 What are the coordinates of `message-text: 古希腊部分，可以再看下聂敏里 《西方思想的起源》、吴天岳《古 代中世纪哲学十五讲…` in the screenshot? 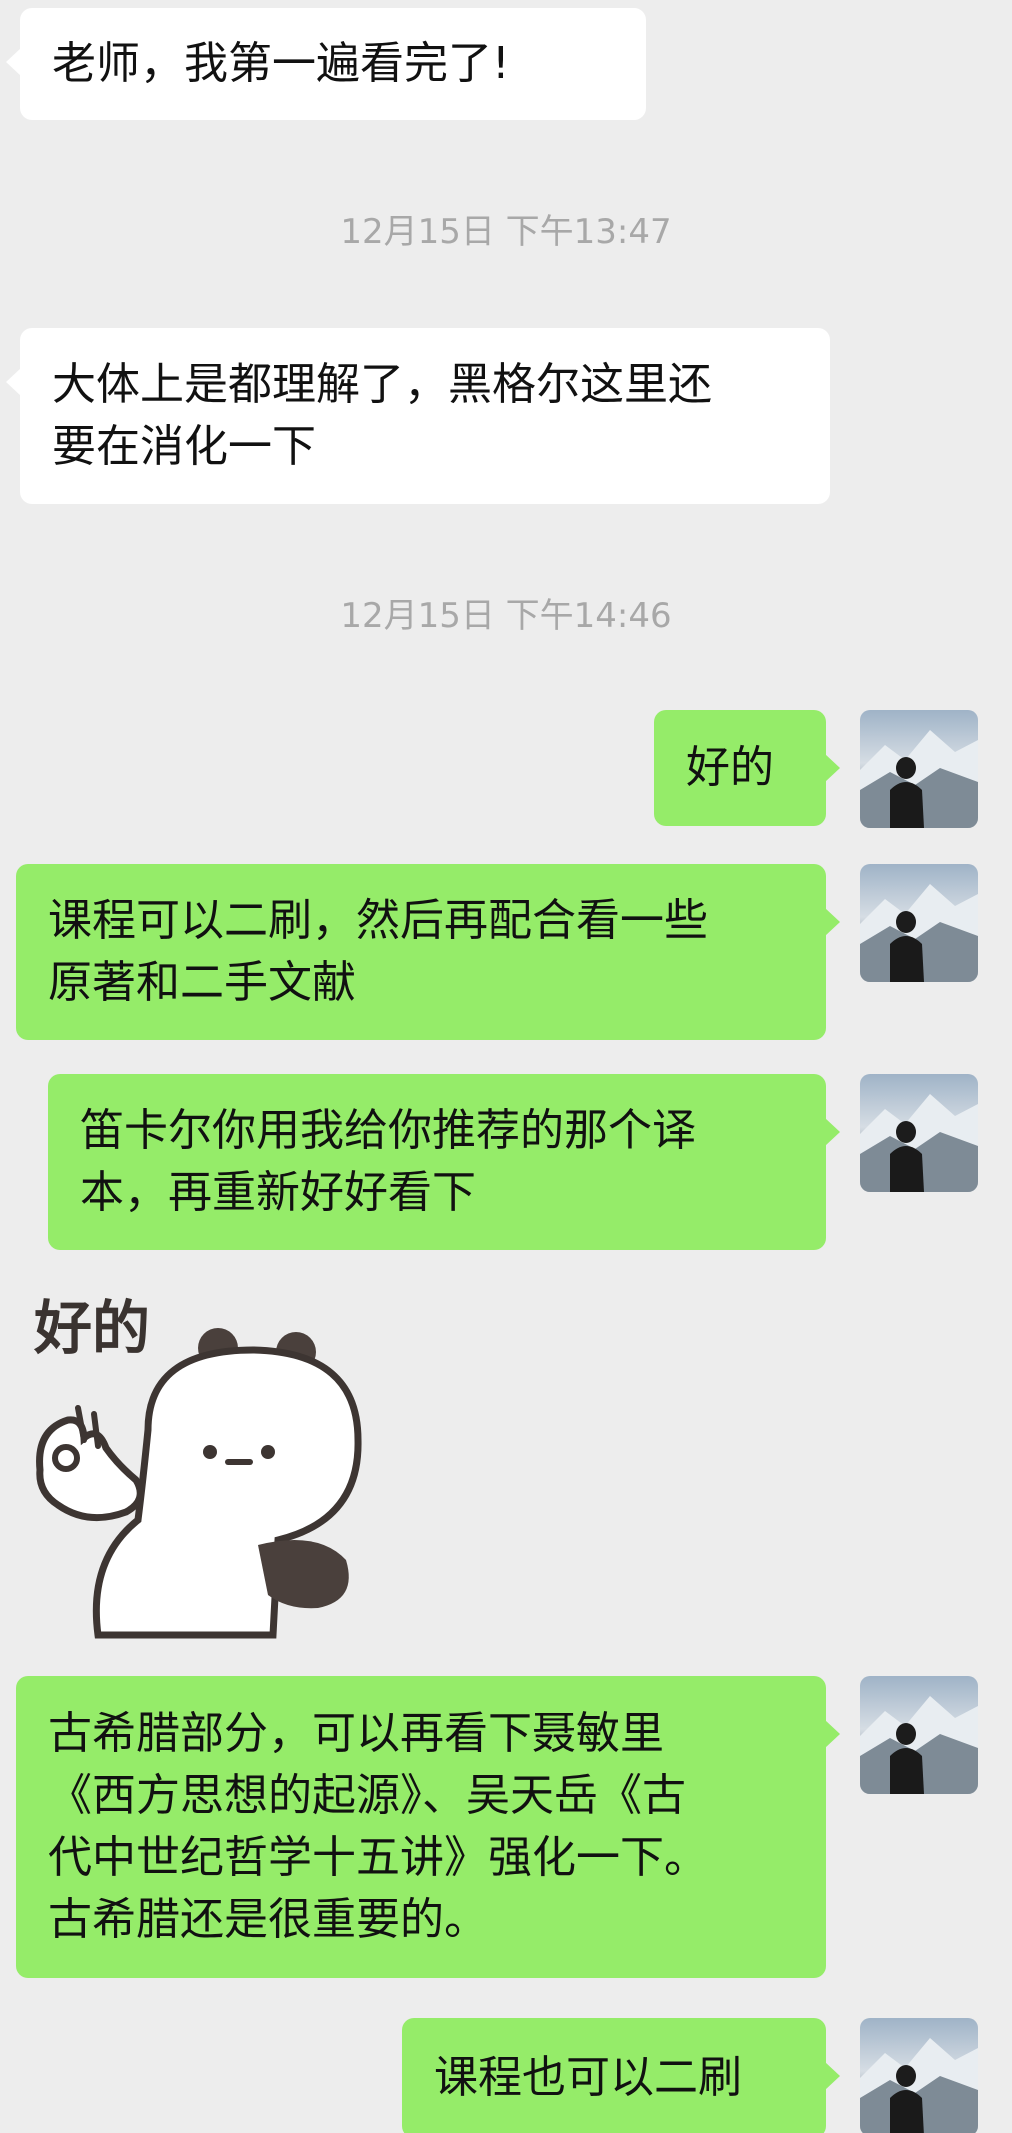 It's located at (378, 1826).